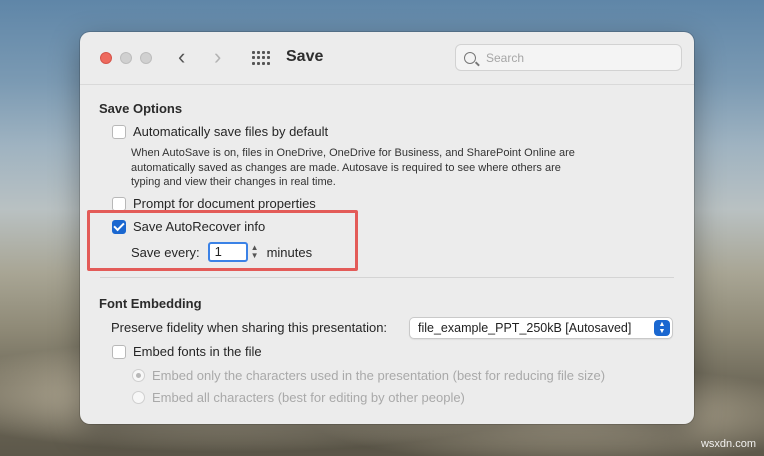 This screenshot has width=764, height=456. I want to click on embed-all-radio, so click(138, 397).